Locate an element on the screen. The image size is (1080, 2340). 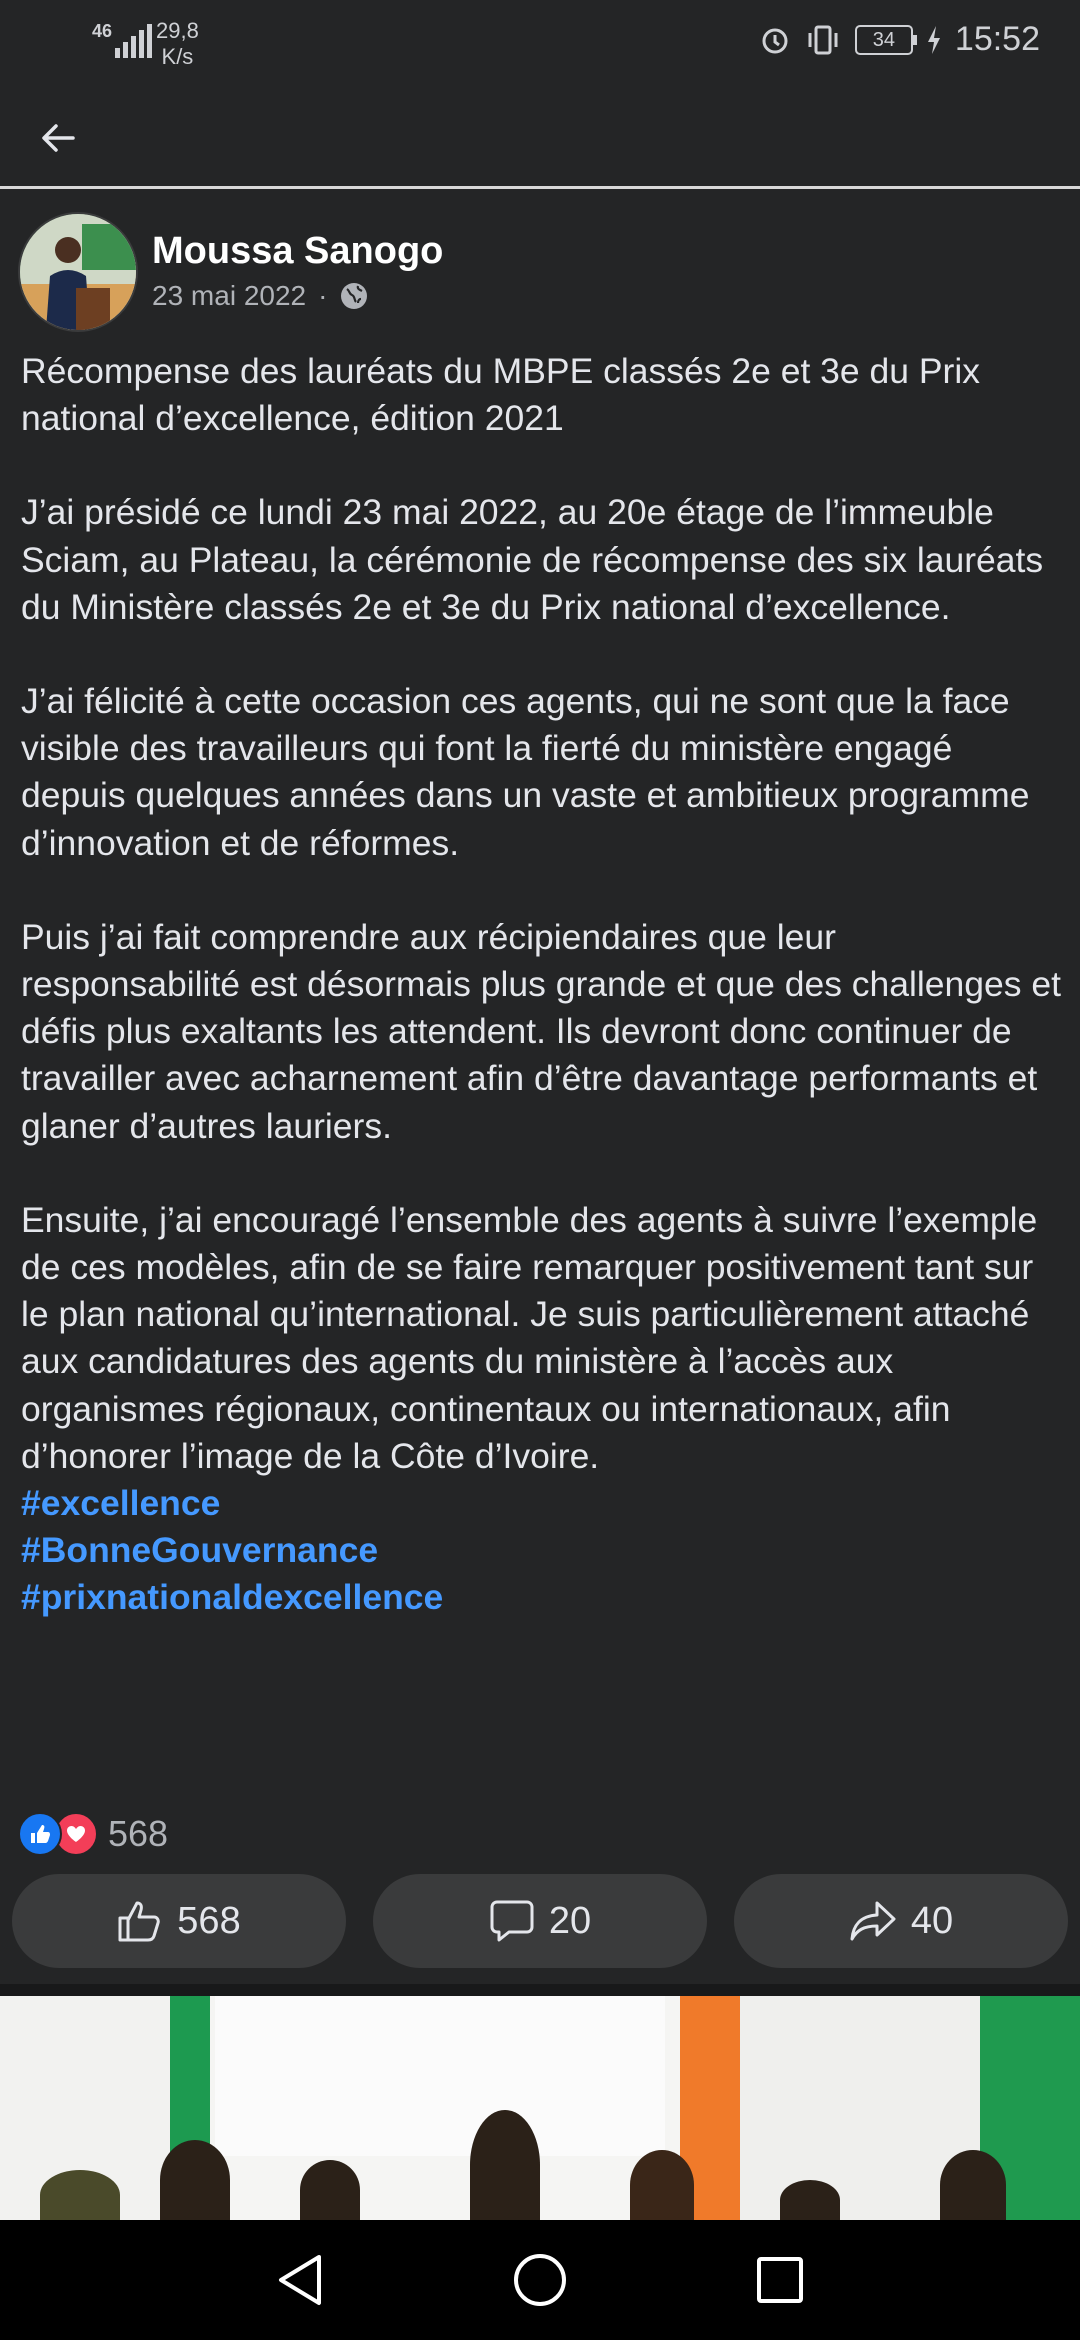
nav-back-icon is located at coordinates (300, 2280).